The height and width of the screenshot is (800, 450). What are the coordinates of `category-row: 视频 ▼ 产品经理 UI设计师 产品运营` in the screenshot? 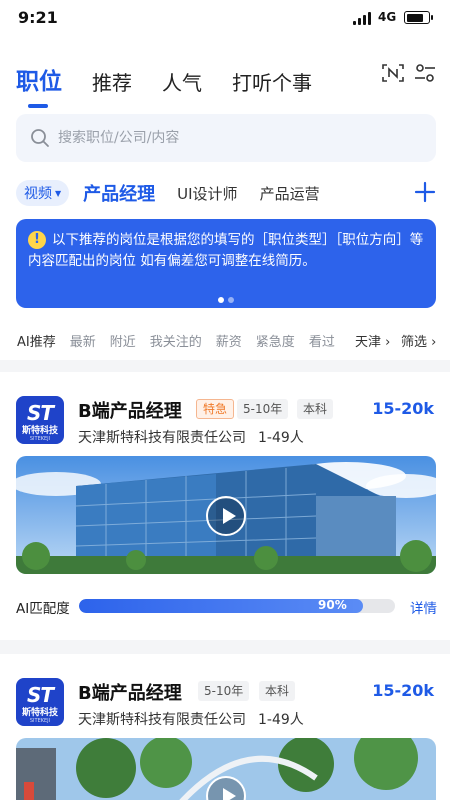 It's located at (179, 193).